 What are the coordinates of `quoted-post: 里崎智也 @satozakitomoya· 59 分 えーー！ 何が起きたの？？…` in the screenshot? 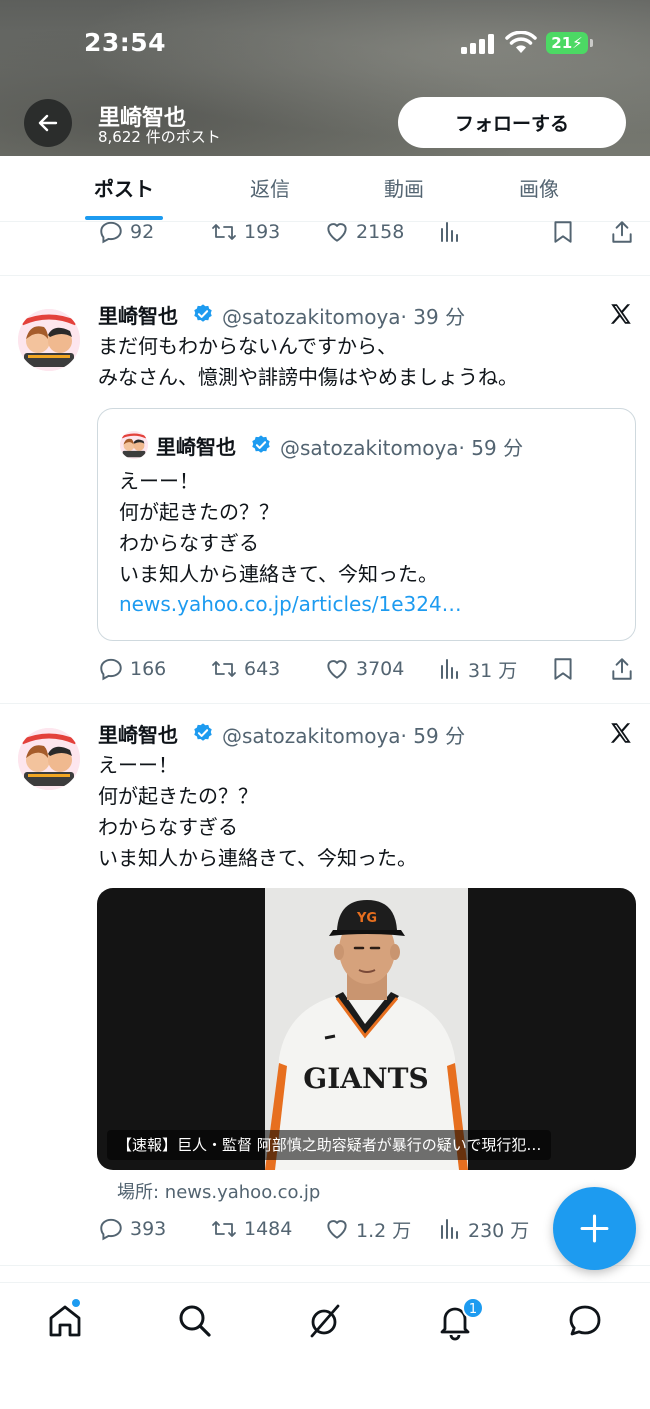 It's located at (366, 524).